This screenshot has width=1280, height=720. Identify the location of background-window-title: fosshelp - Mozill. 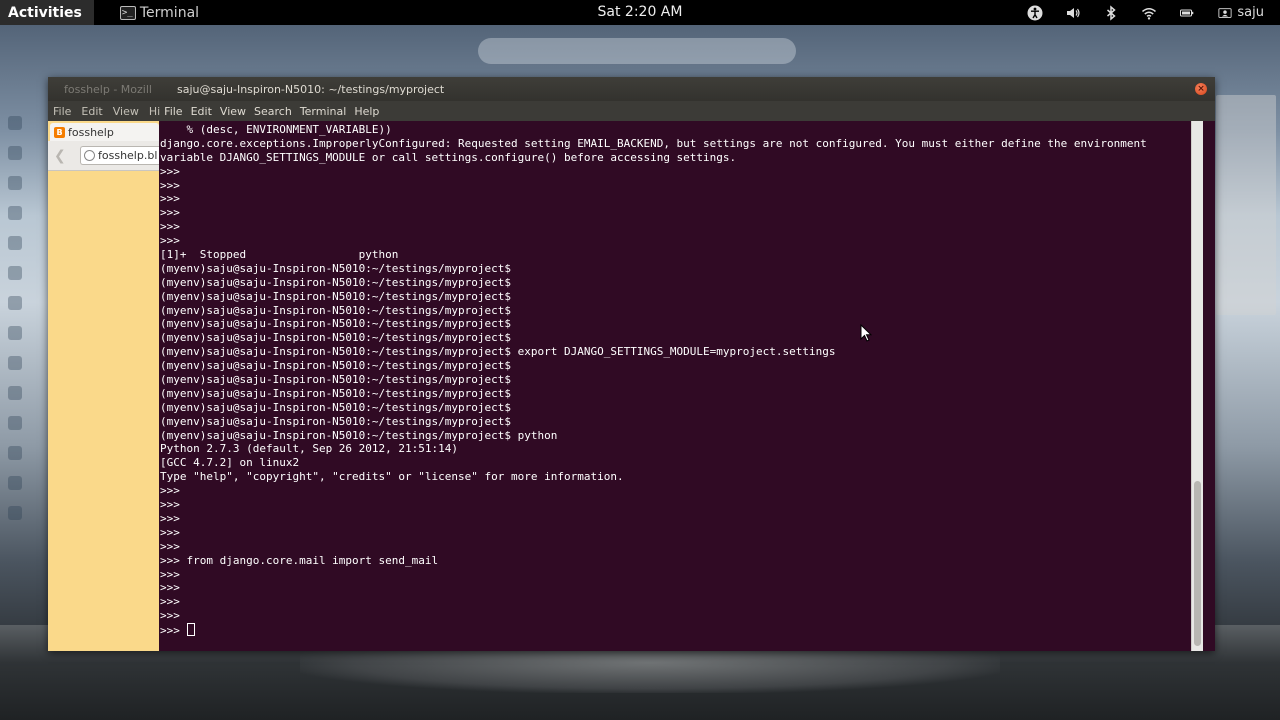
(108, 89).